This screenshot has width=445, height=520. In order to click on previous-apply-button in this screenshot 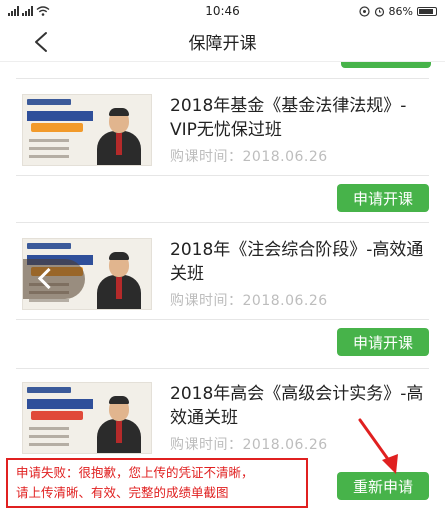, I will do `click(386, 65)`.